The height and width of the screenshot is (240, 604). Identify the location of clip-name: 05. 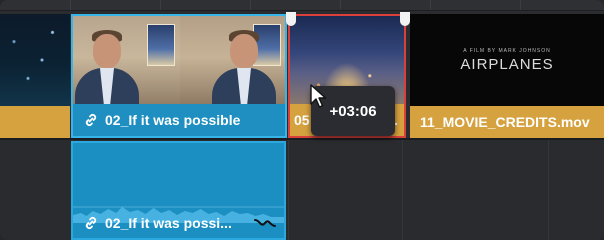
(302, 120).